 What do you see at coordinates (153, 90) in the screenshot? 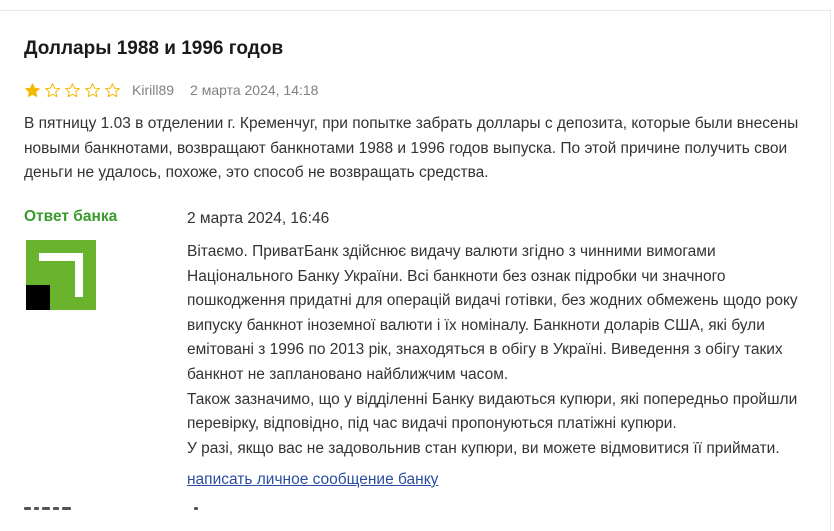
I see `review-author: Kirill89` at bounding box center [153, 90].